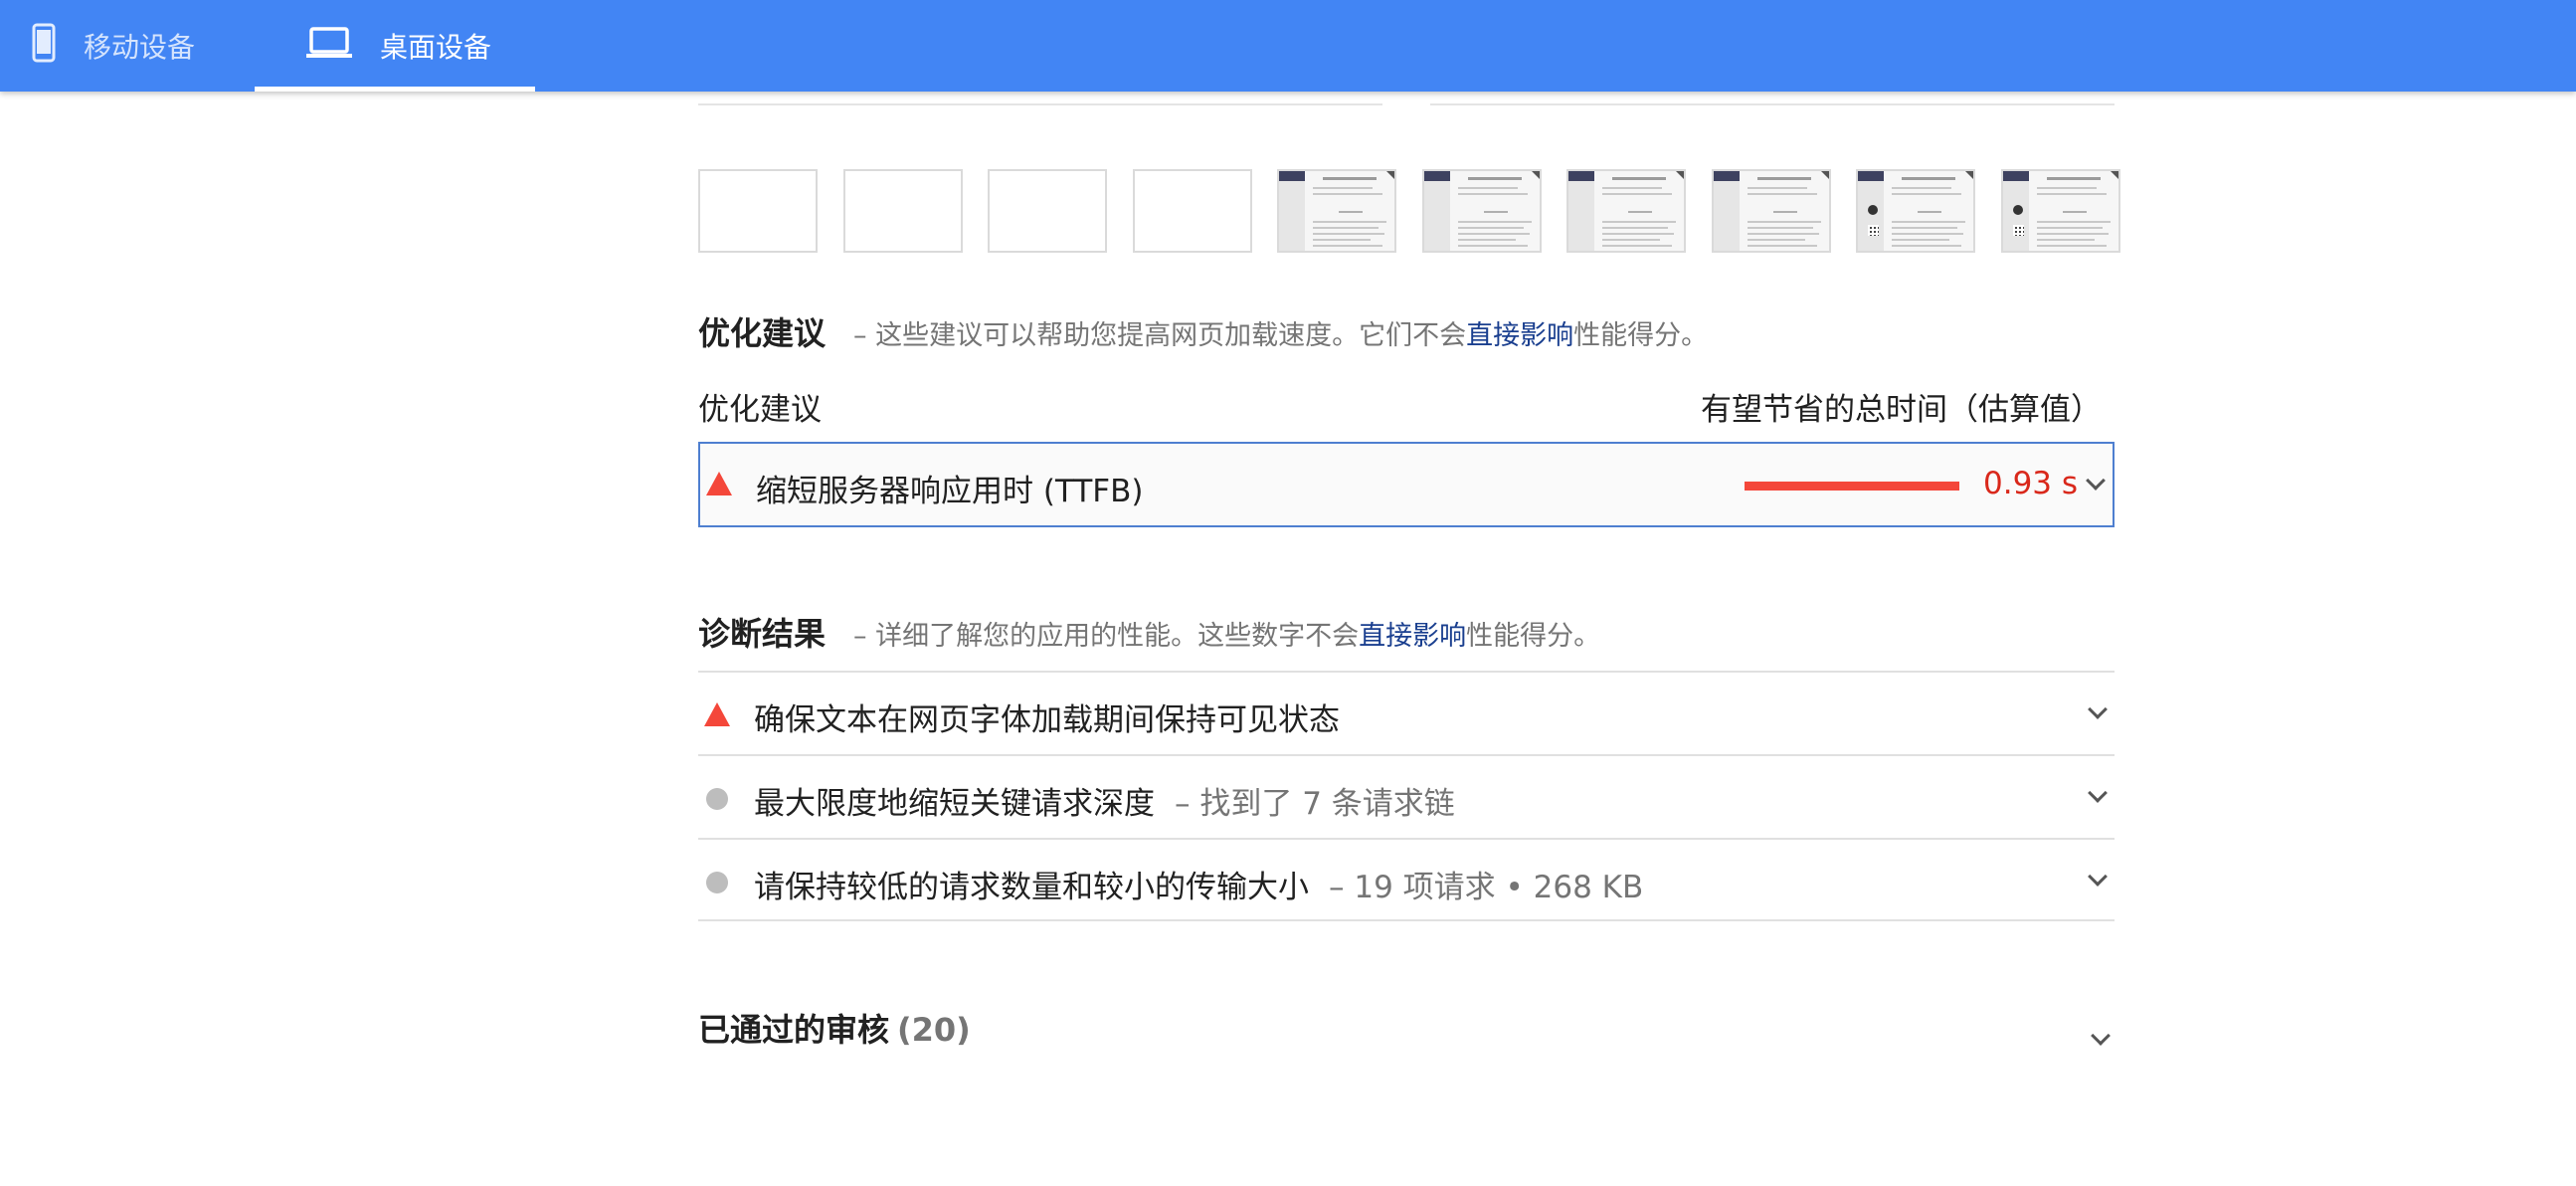 Image resolution: width=2576 pixels, height=1186 pixels. Describe the element at coordinates (1047, 720) in the screenshot. I see `diagnostic-title-text: 确保文本在网页字体加载期间保持可见状态` at that location.